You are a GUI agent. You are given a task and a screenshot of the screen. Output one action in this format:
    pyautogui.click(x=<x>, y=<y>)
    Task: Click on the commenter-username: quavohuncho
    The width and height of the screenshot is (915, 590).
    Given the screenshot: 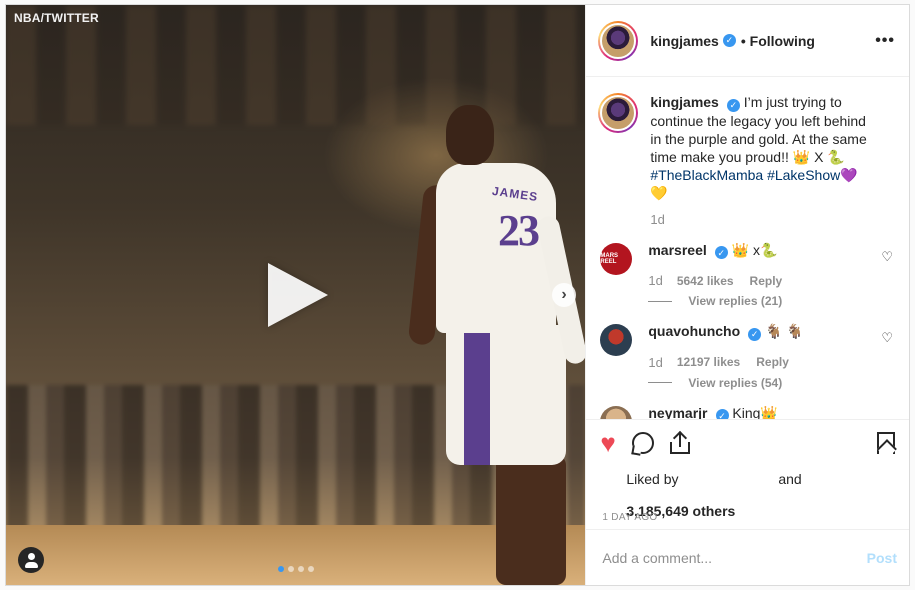 What is the action you would take?
    pyautogui.click(x=694, y=331)
    